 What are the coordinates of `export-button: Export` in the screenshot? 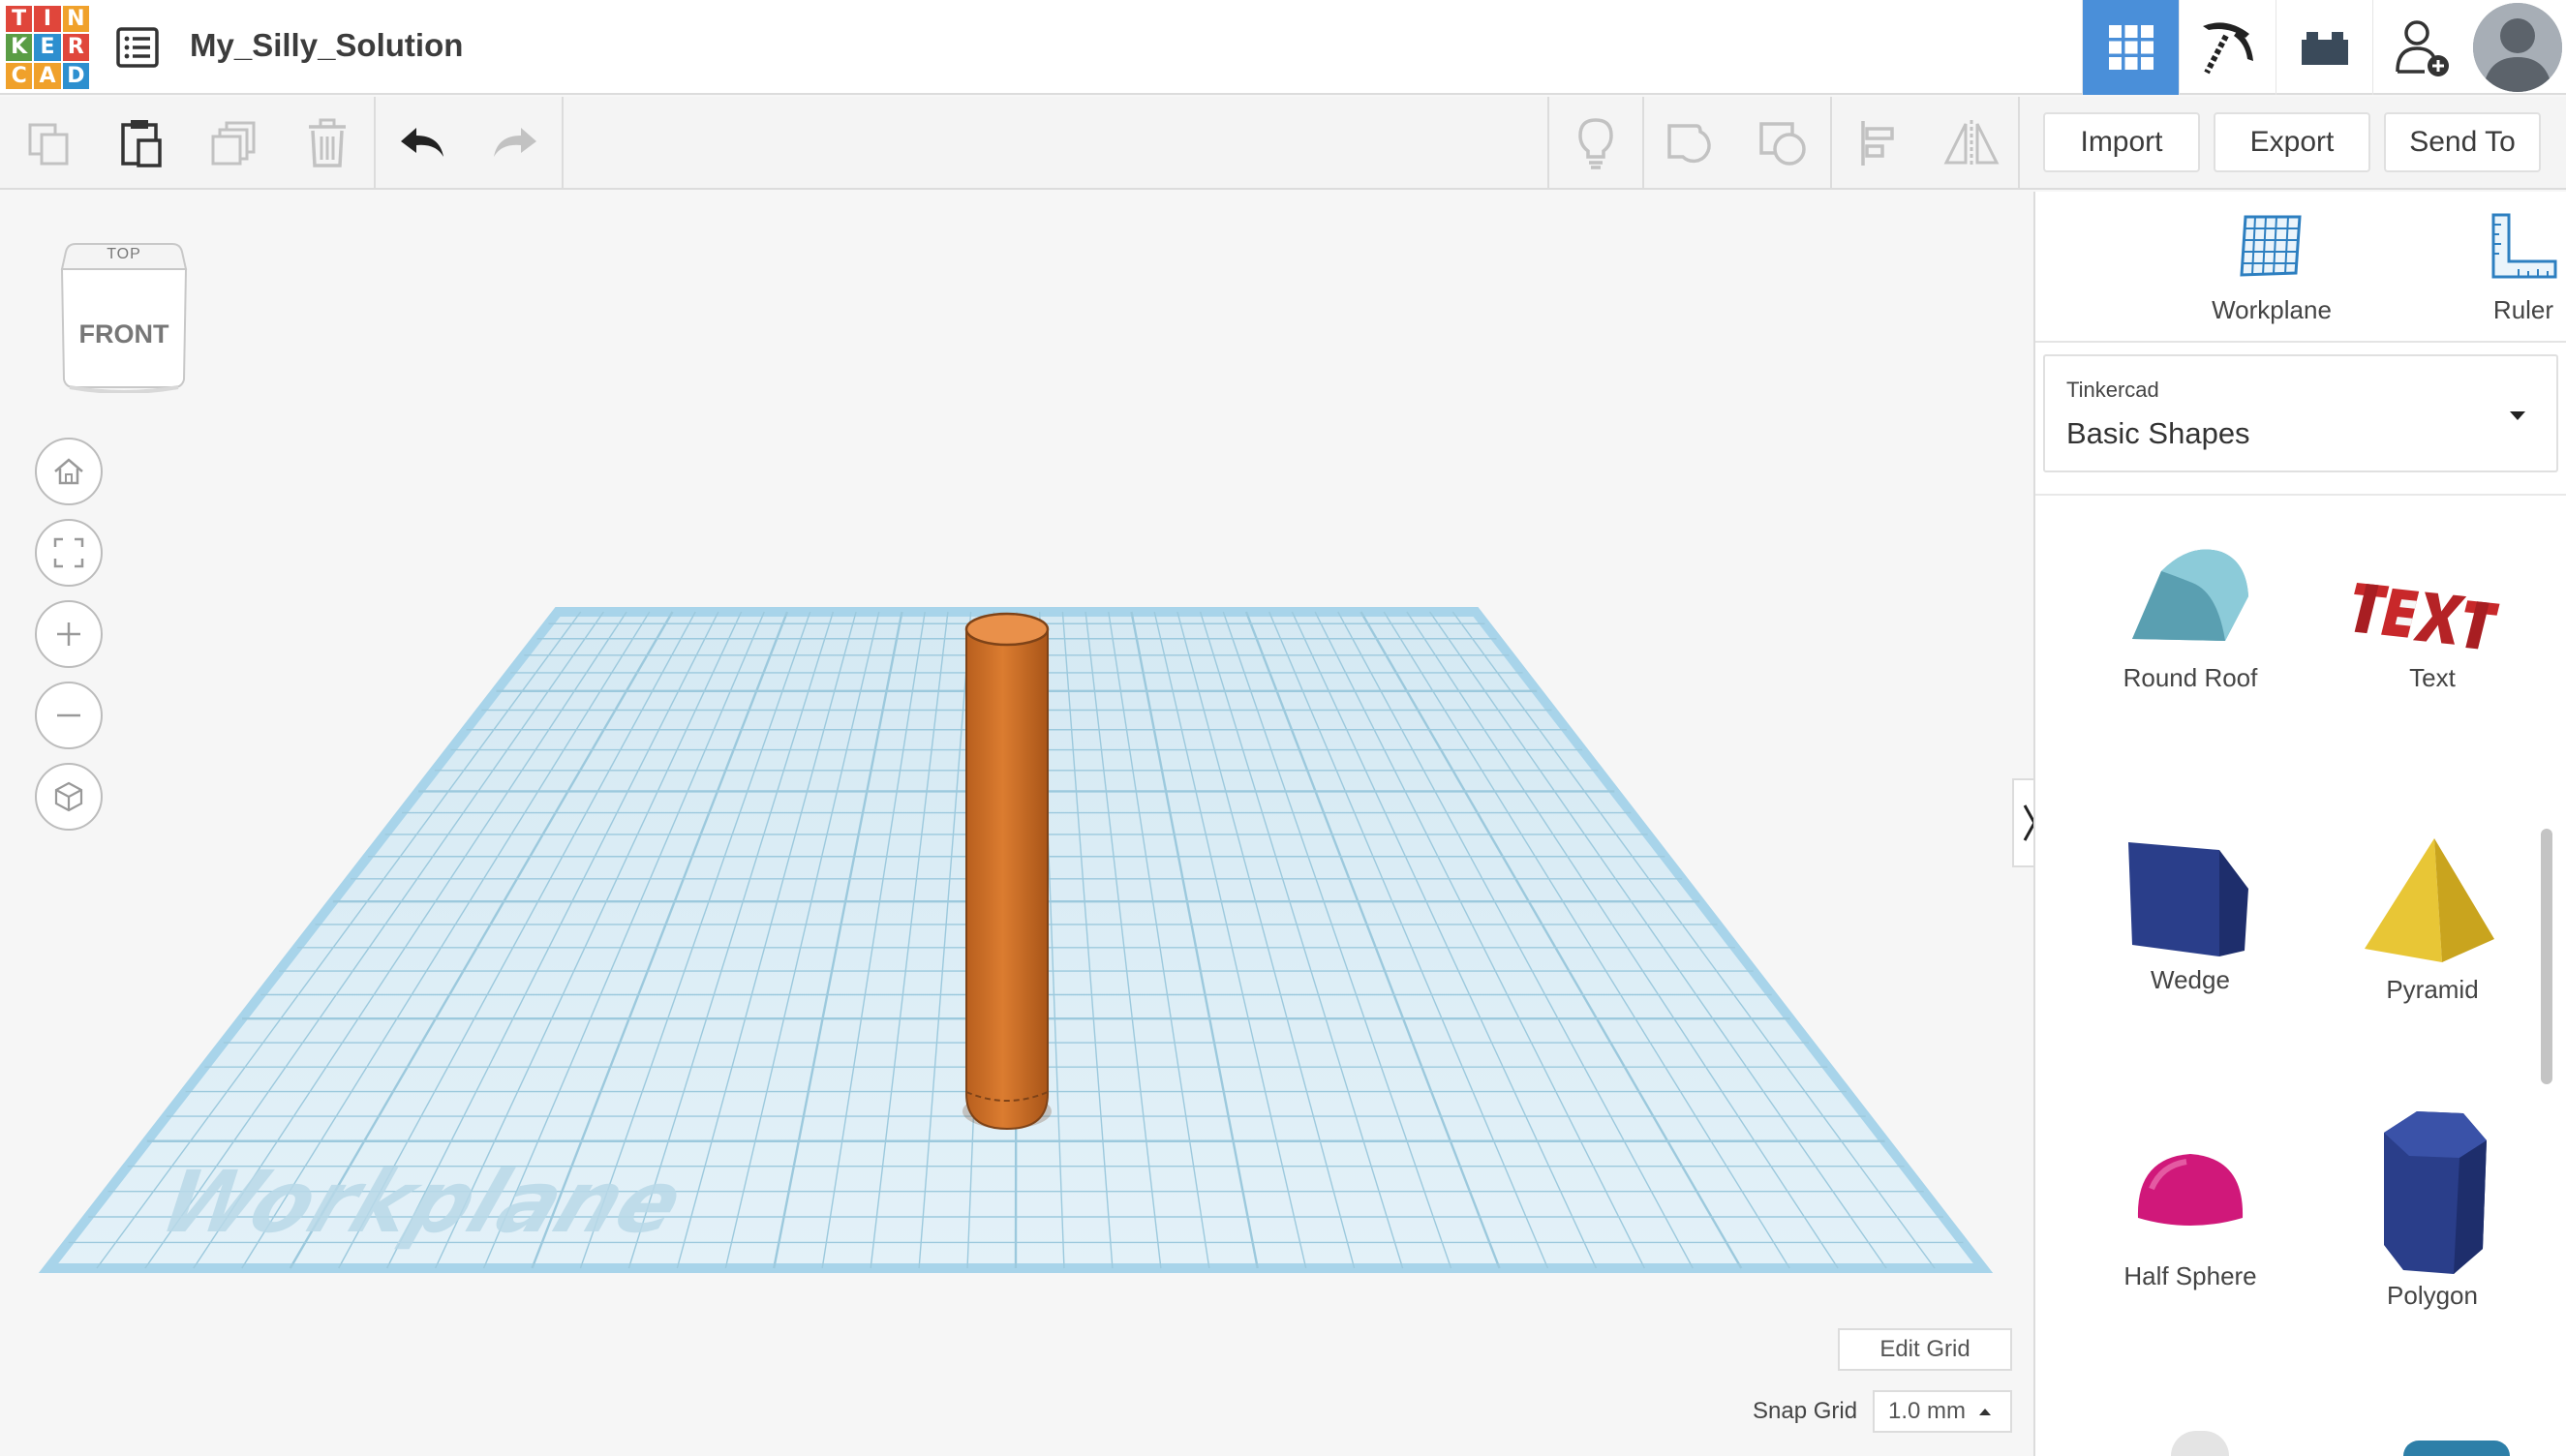 It's located at (2292, 142).